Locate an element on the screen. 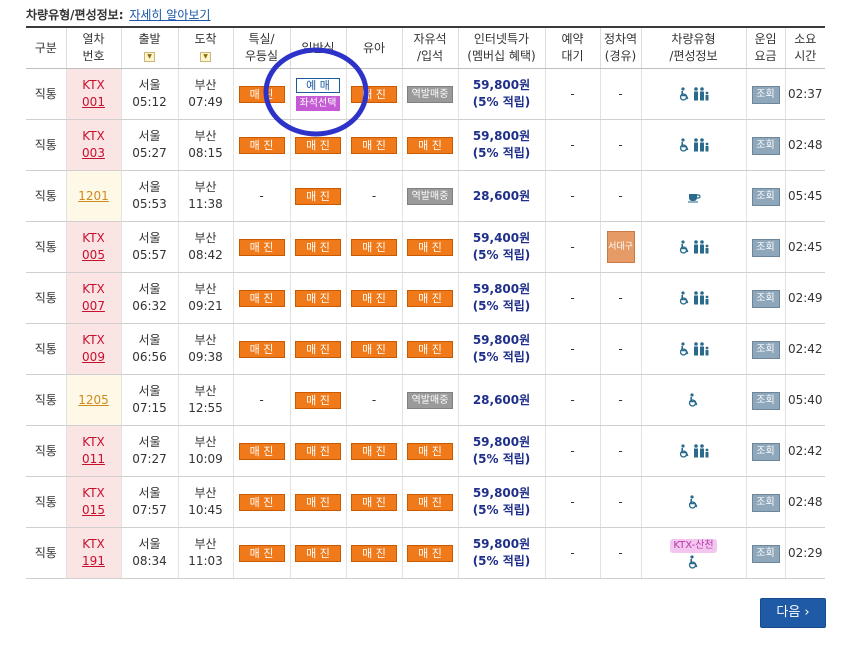  stop-station-badge: 서대구 is located at coordinates (620, 247).